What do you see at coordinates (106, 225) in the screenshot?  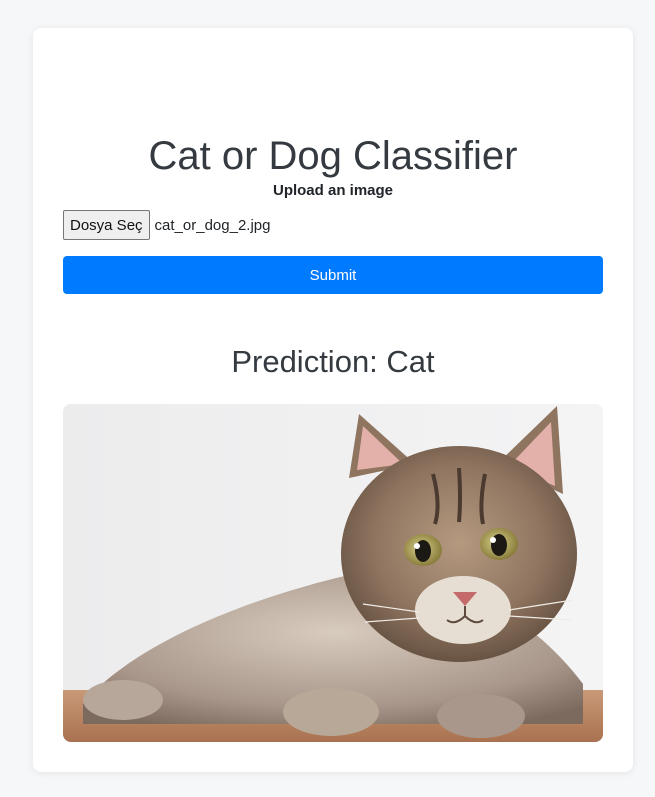 I see `choose-file-button: Dosya Seç` at bounding box center [106, 225].